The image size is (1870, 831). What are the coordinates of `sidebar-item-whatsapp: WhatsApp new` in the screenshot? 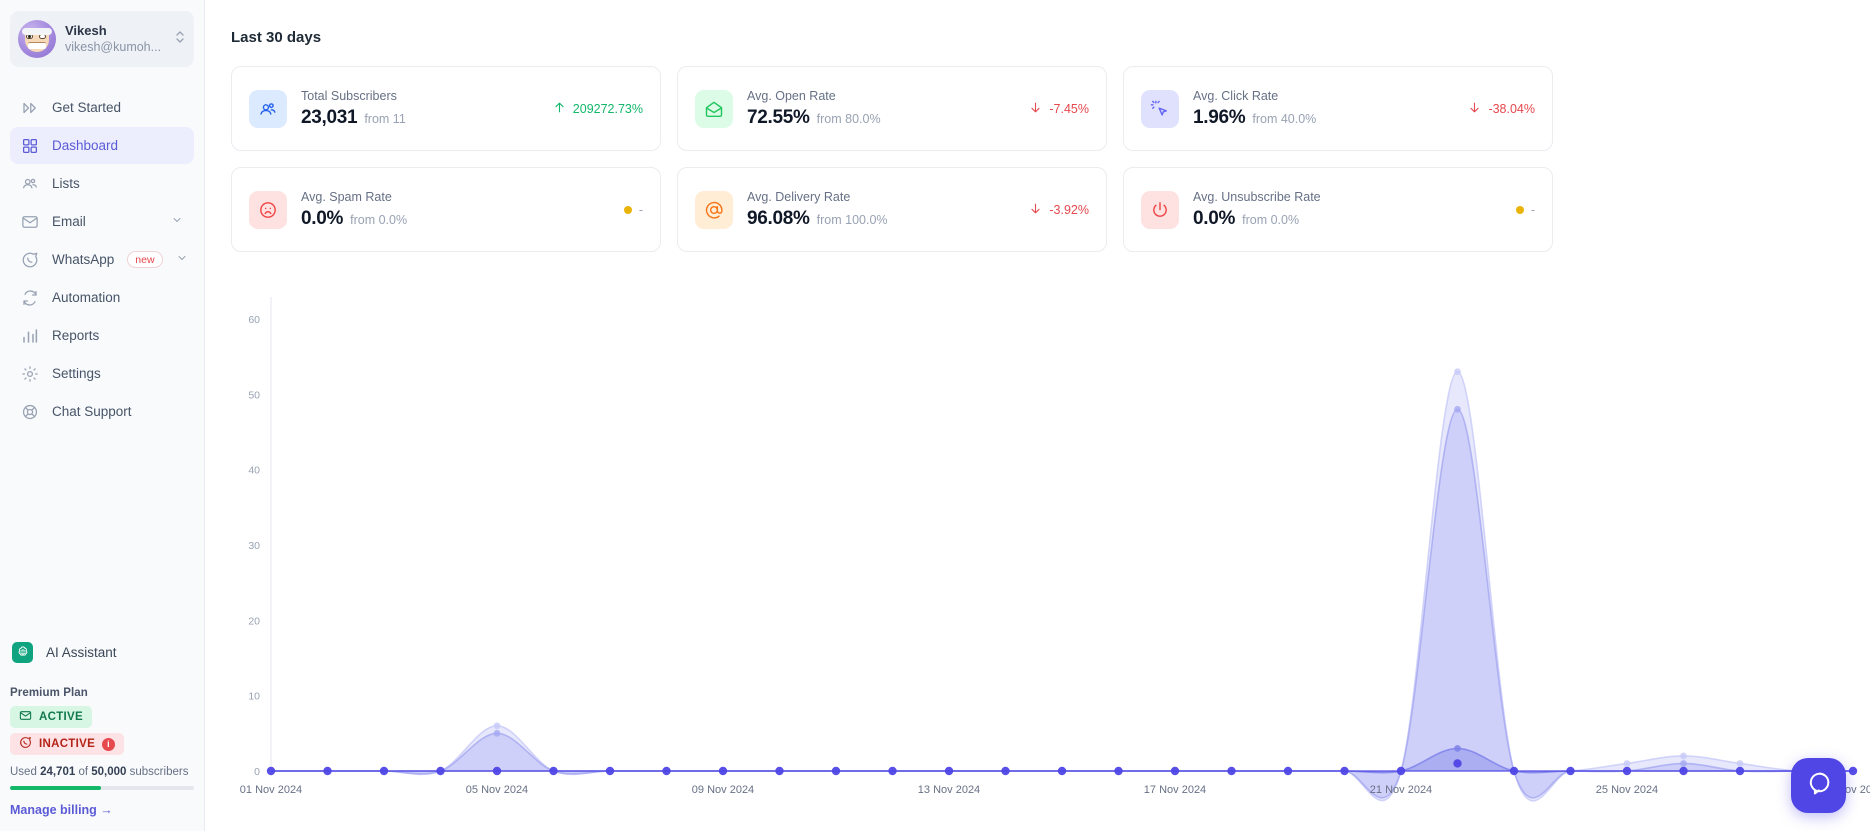 It's located at (102, 259).